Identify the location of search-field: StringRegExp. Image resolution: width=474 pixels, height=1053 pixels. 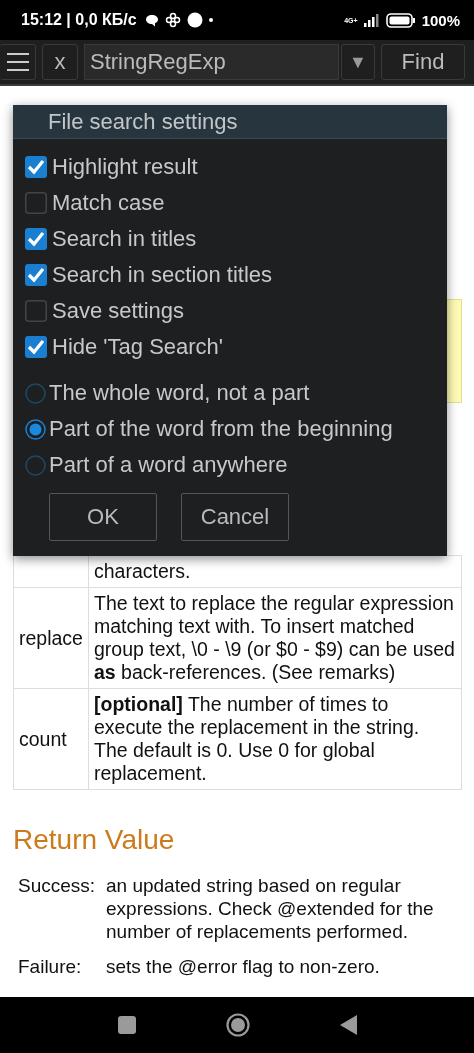
(211, 62).